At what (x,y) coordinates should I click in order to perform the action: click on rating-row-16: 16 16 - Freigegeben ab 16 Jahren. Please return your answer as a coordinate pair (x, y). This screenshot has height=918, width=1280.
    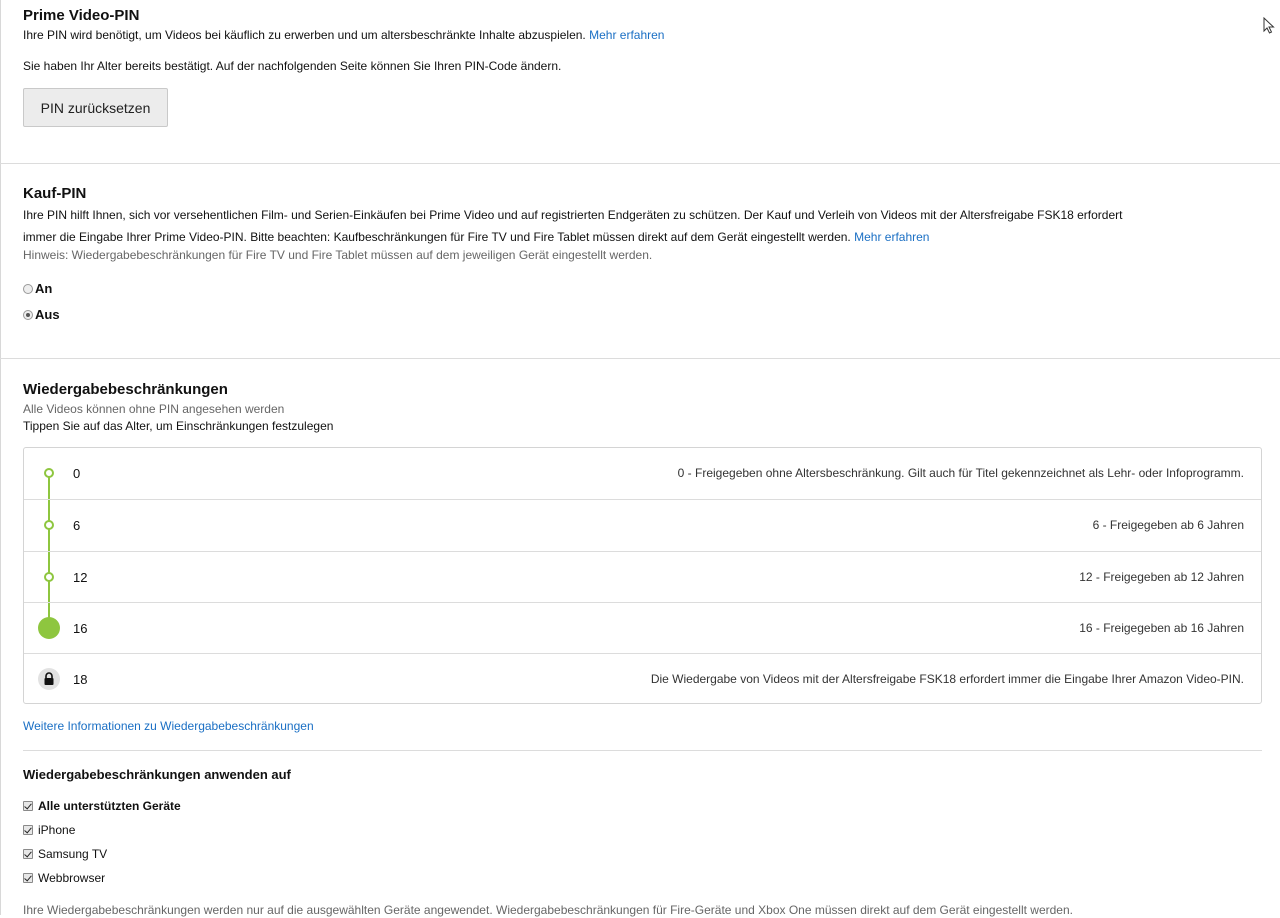
    Looking at the image, I should click on (642, 628).